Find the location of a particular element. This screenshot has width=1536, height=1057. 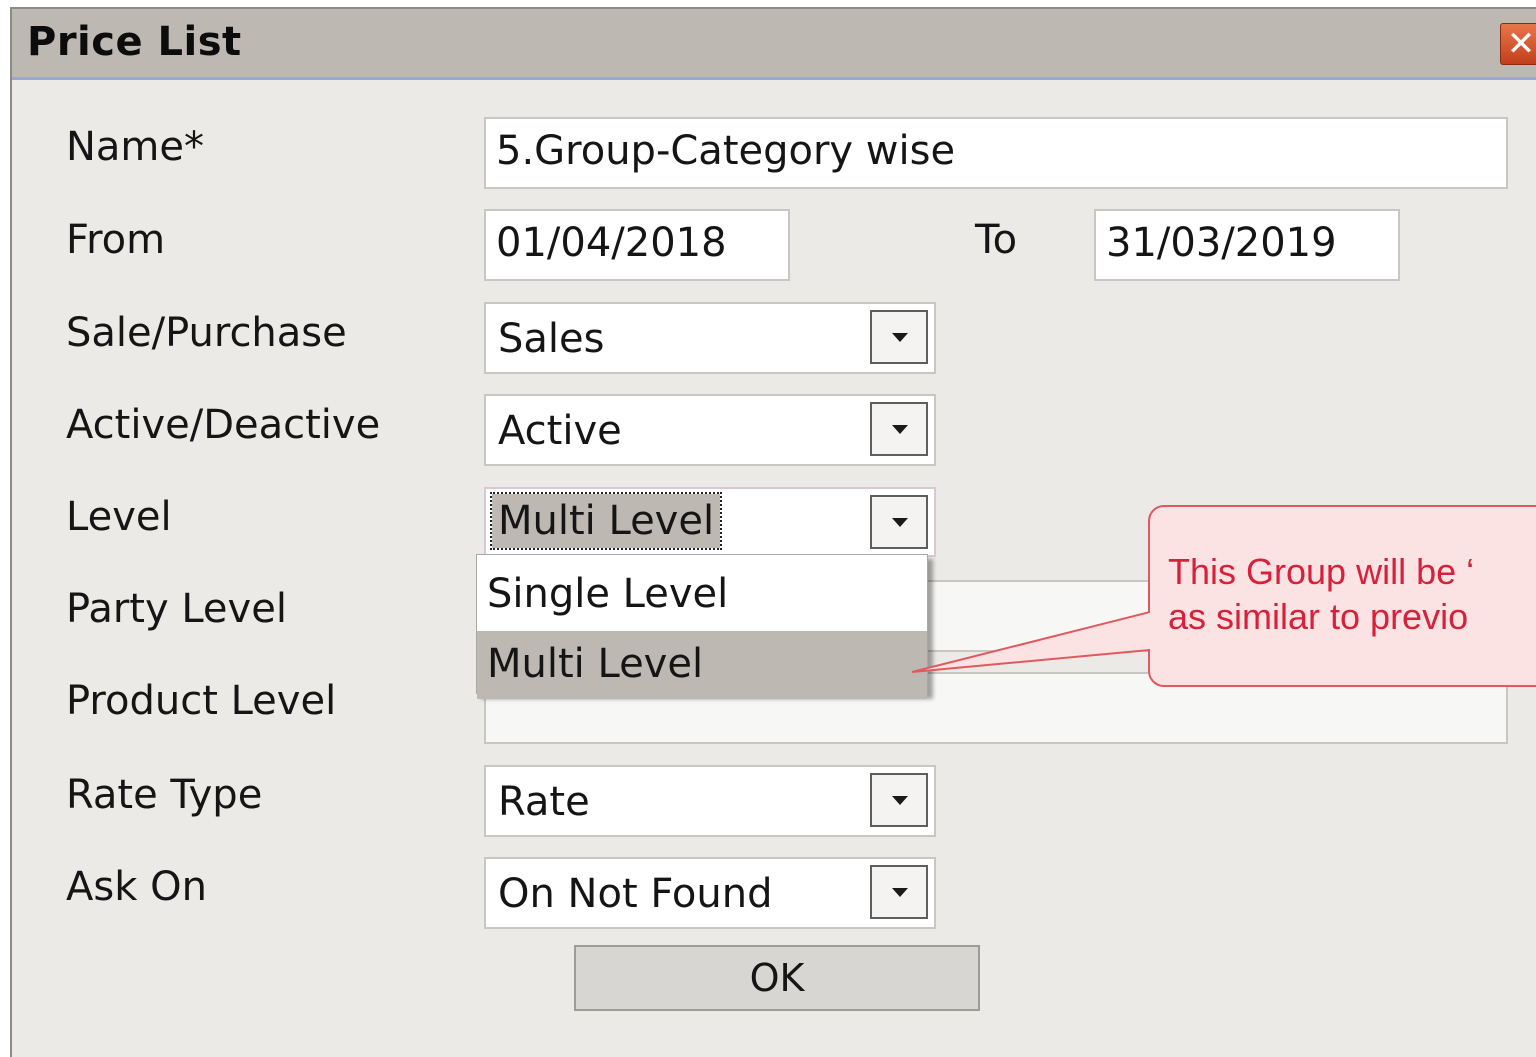

to-label: To is located at coordinates (996, 240).